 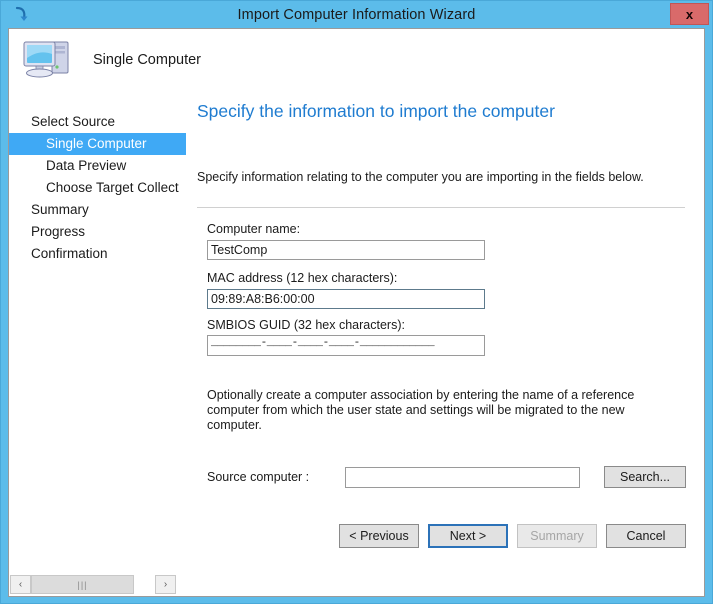 What do you see at coordinates (97, 232) in the screenshot?
I see `sidebar-item-progress: Progress` at bounding box center [97, 232].